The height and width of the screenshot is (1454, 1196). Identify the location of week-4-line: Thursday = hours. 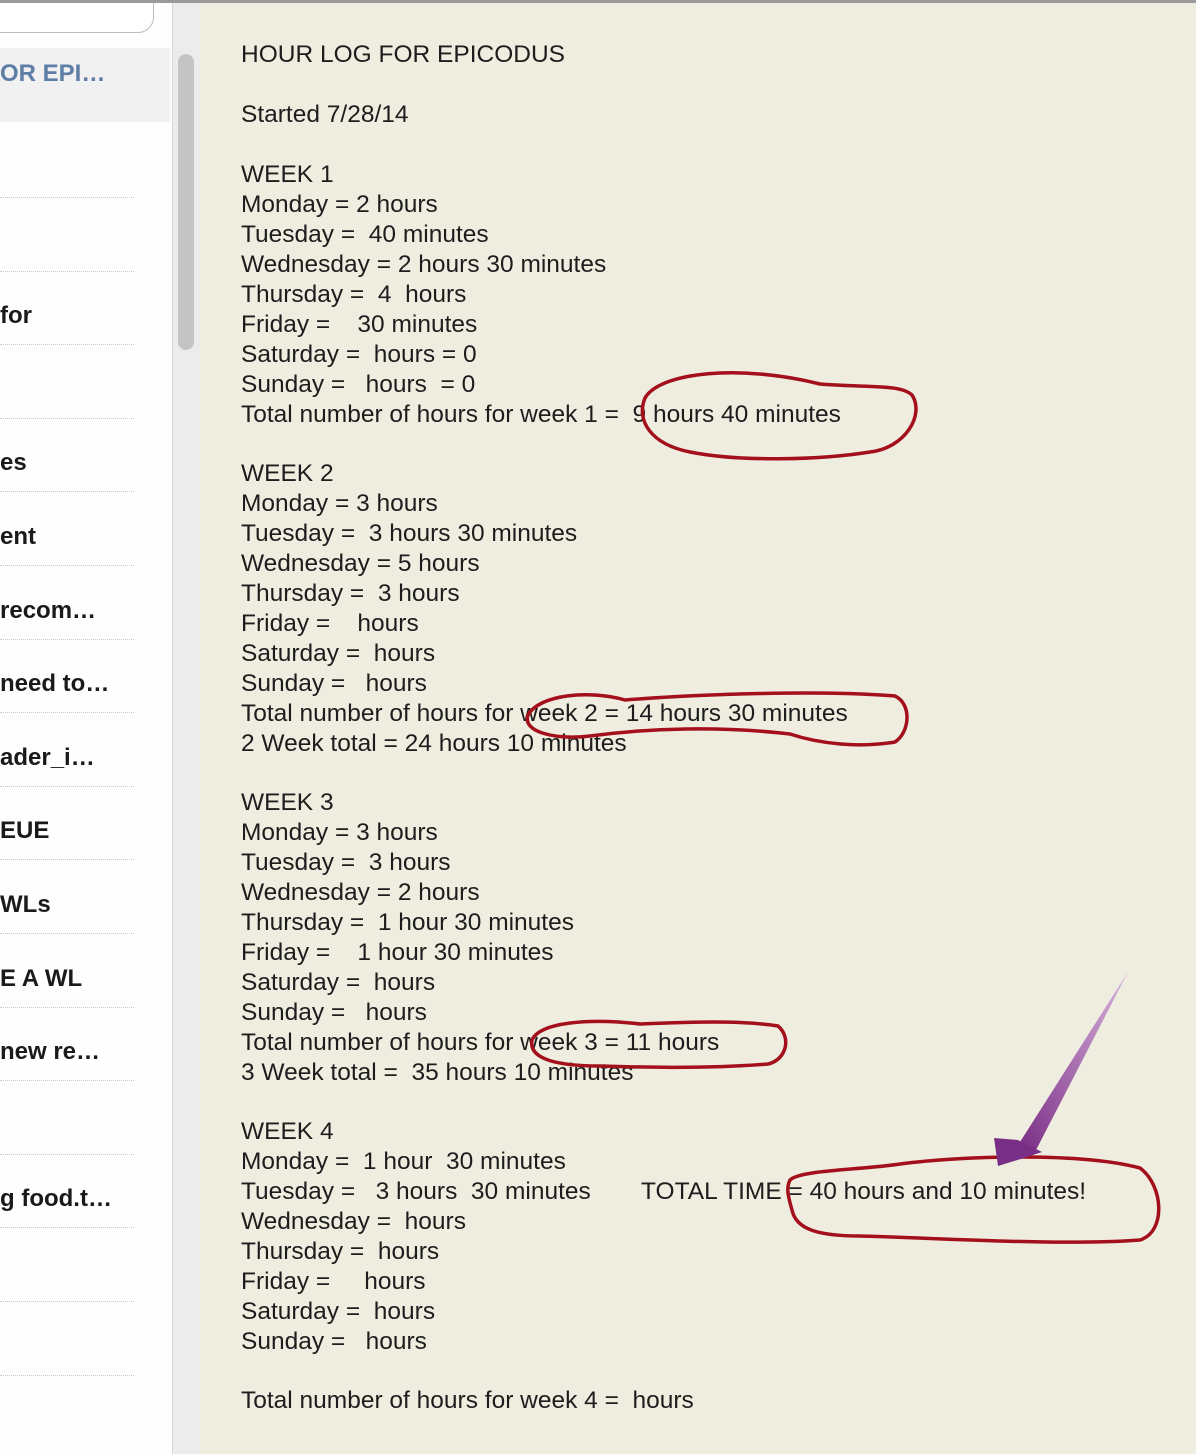
(340, 1251).